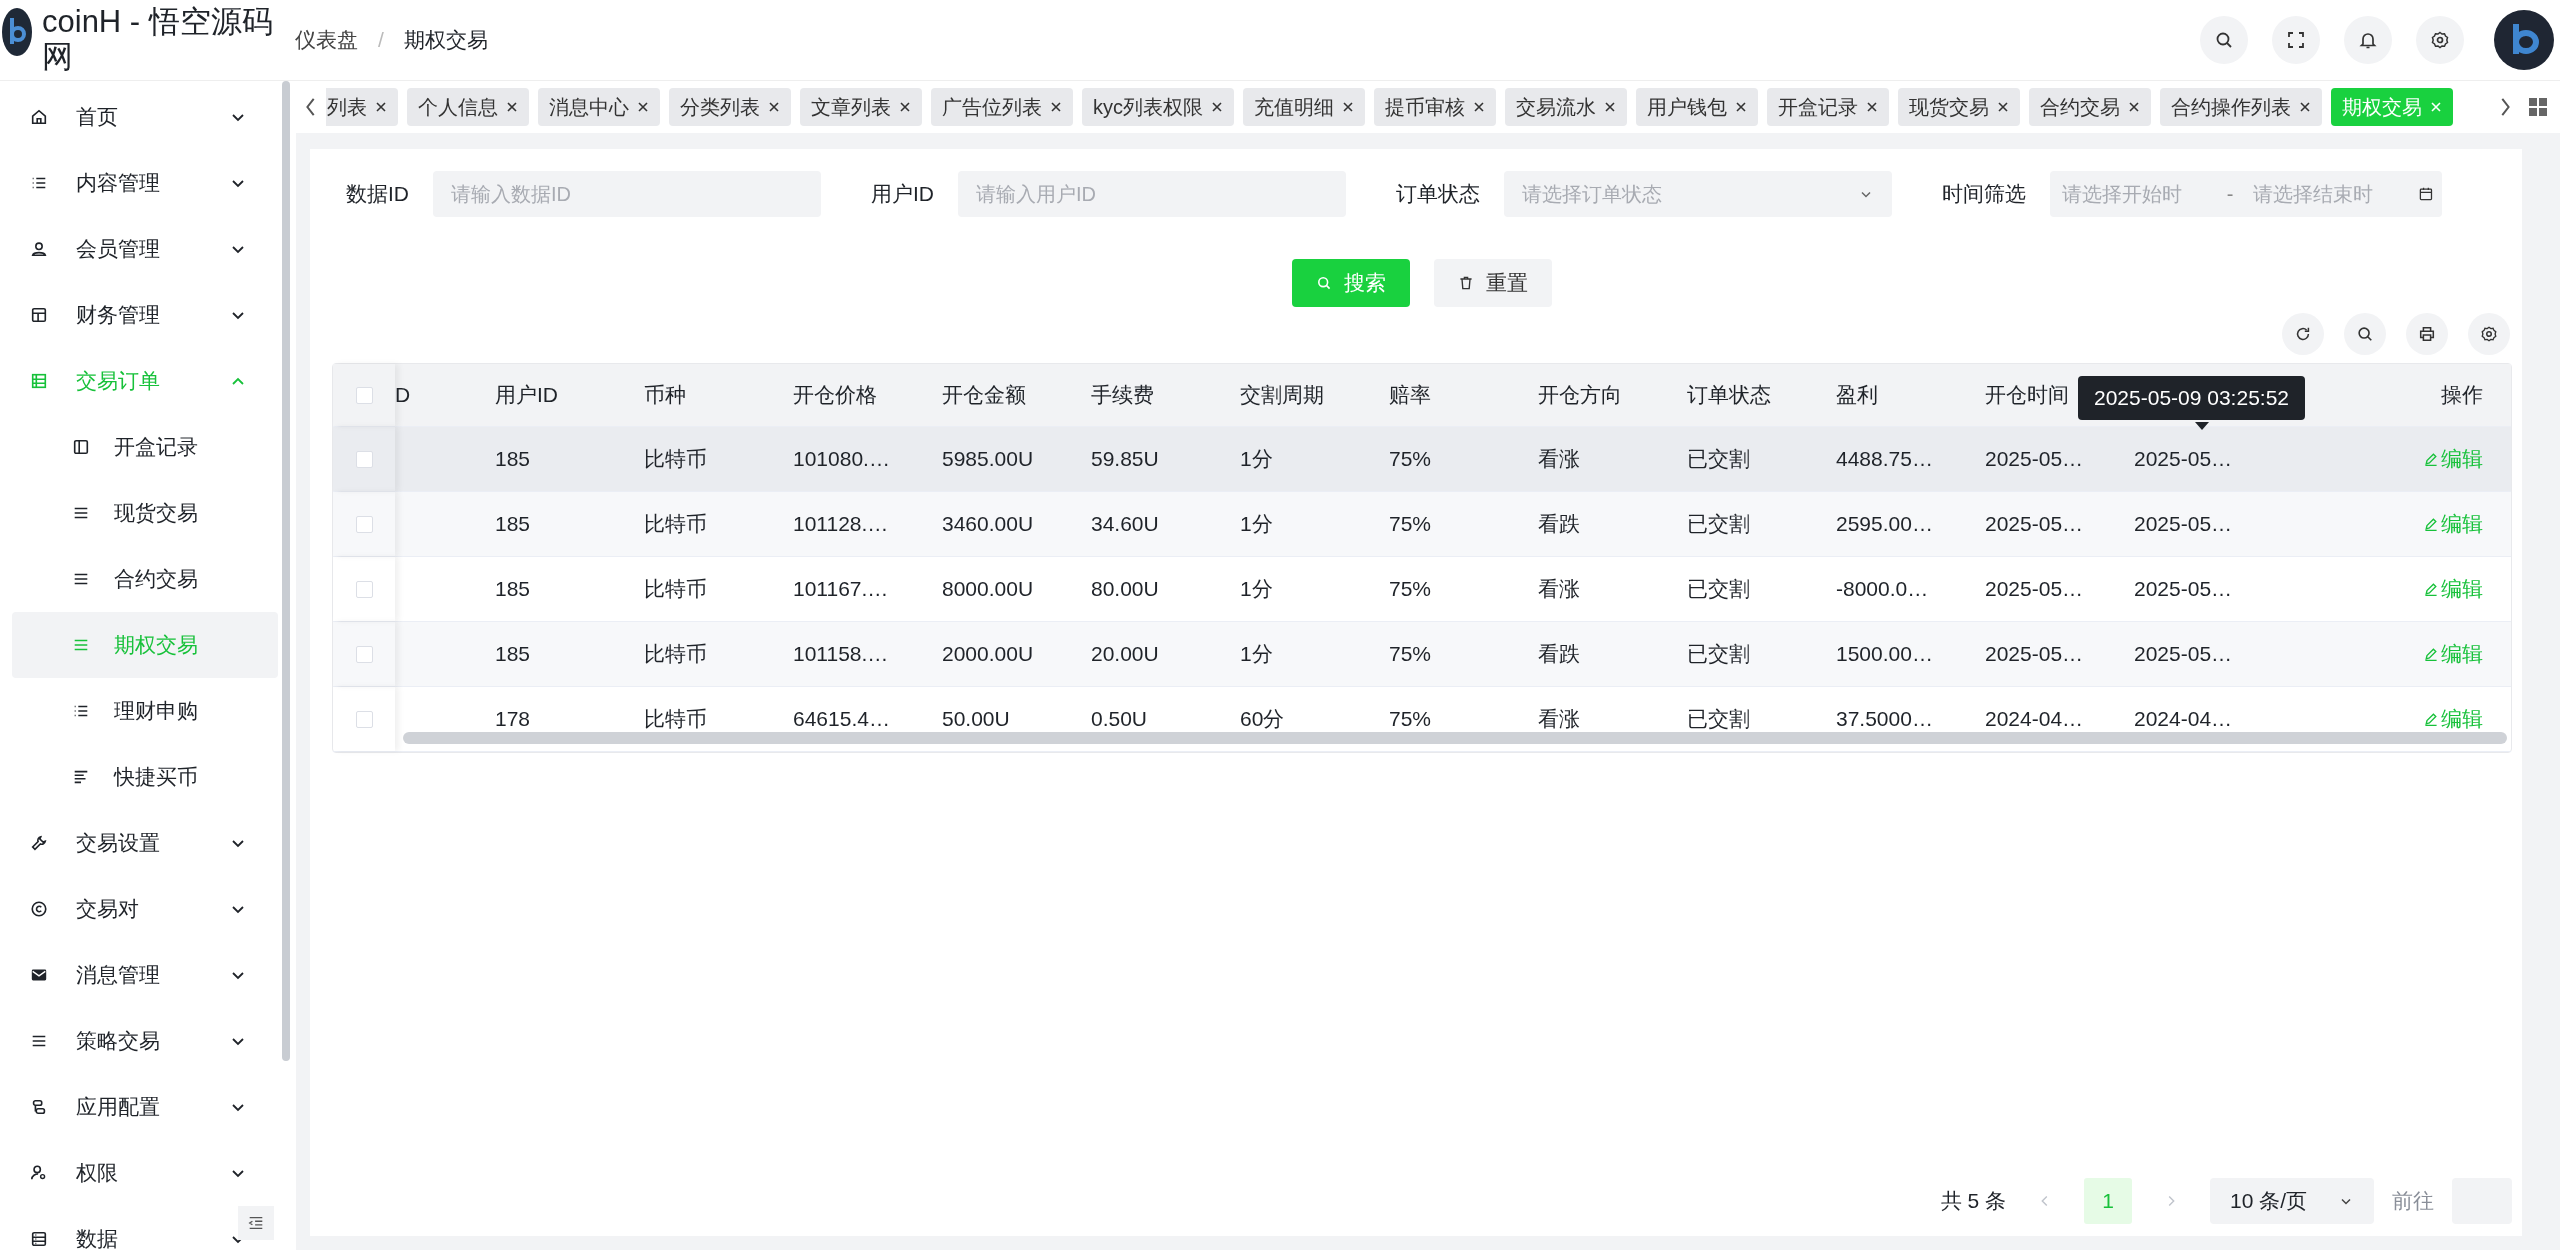  Describe the element at coordinates (148, 843) in the screenshot. I see `sidebar-item: 交易设置` at that location.